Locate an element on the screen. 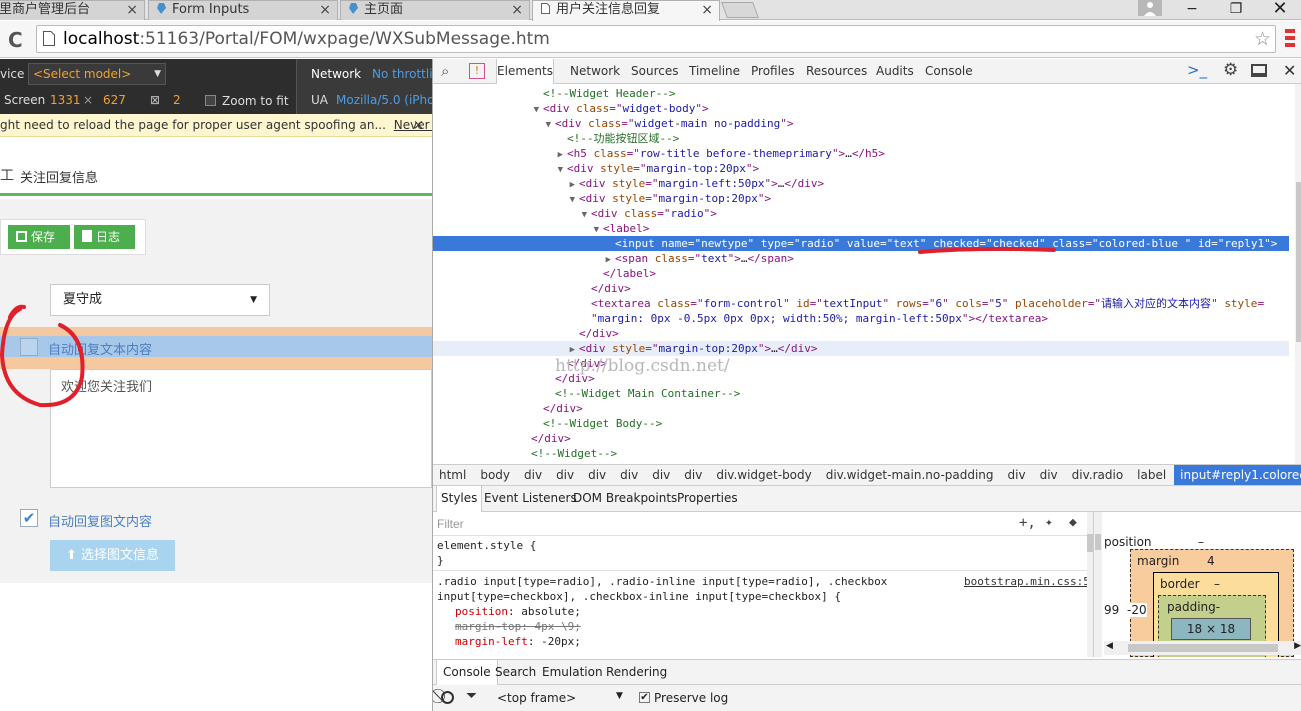 Image resolution: width=1301 pixels, height=711 pixels. close-window-button: ✕ is located at coordinates (1279, 9).